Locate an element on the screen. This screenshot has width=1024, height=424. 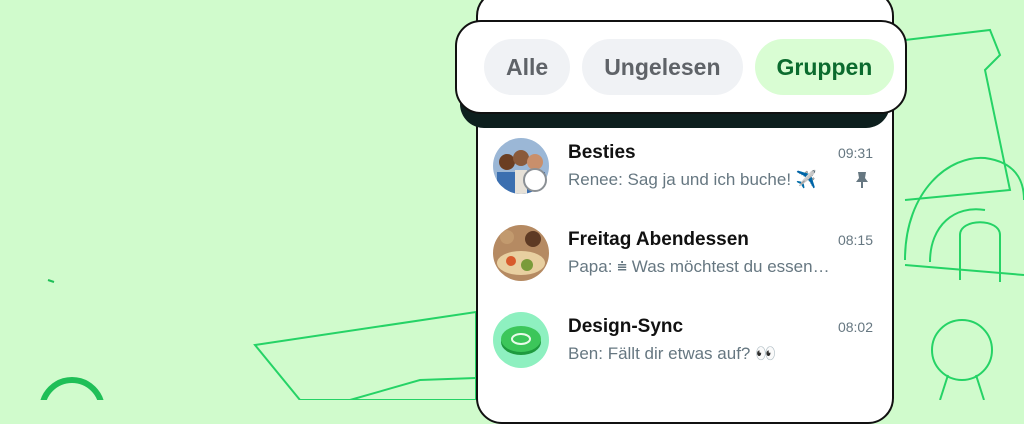
disc-icon is located at coordinates (521, 340).